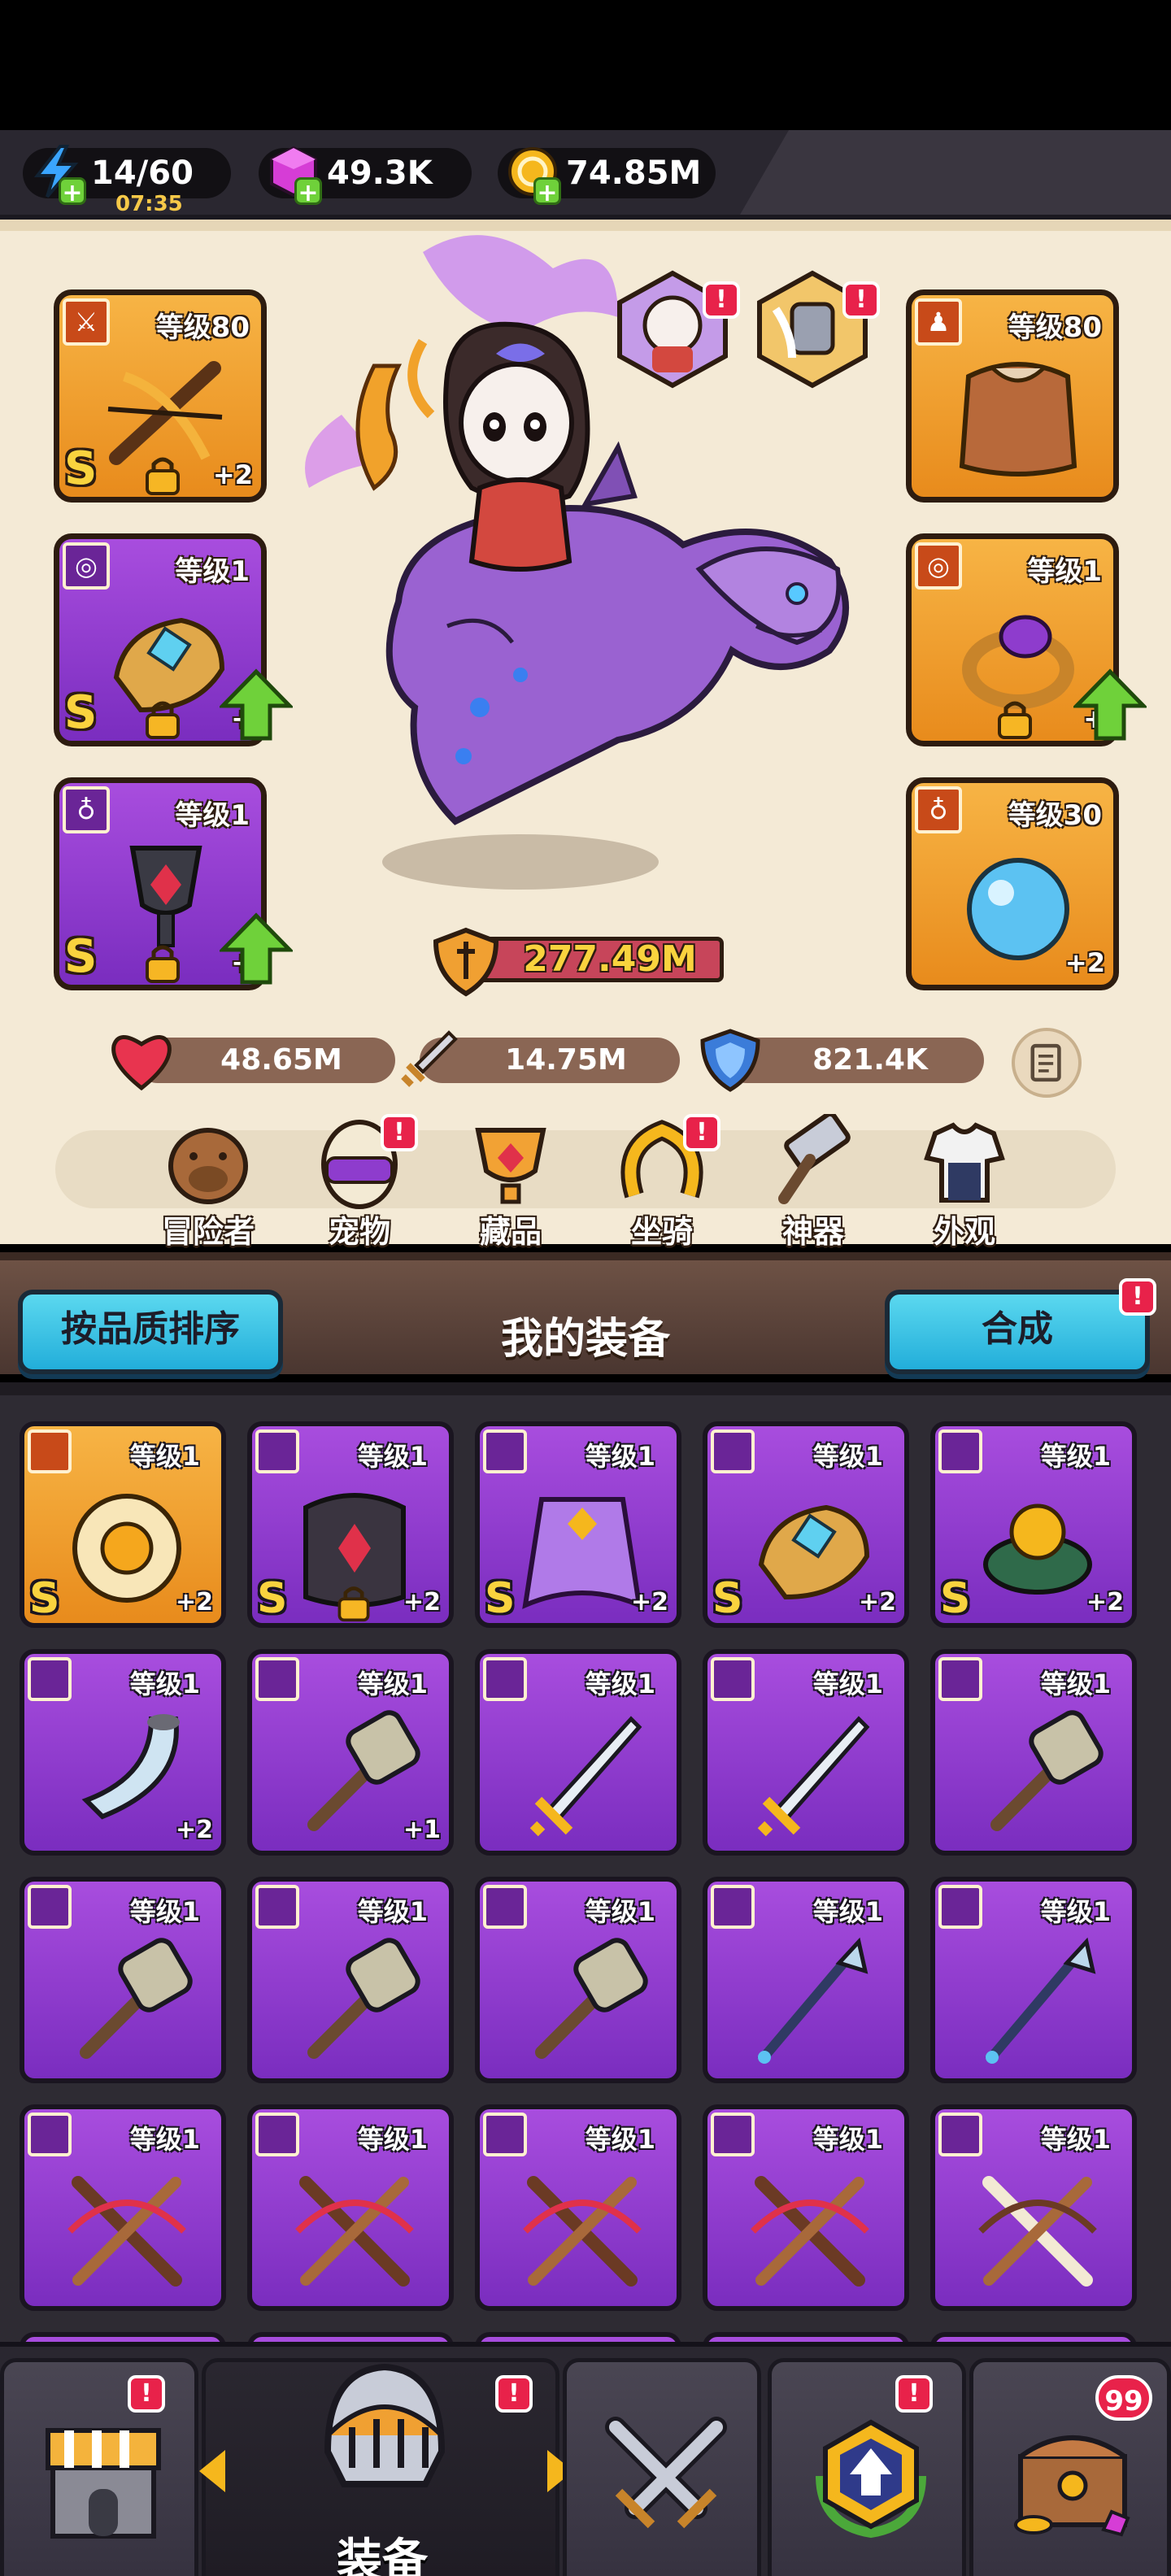  What do you see at coordinates (666, 2473) in the screenshot?
I see `crossed-swords-icon` at bounding box center [666, 2473].